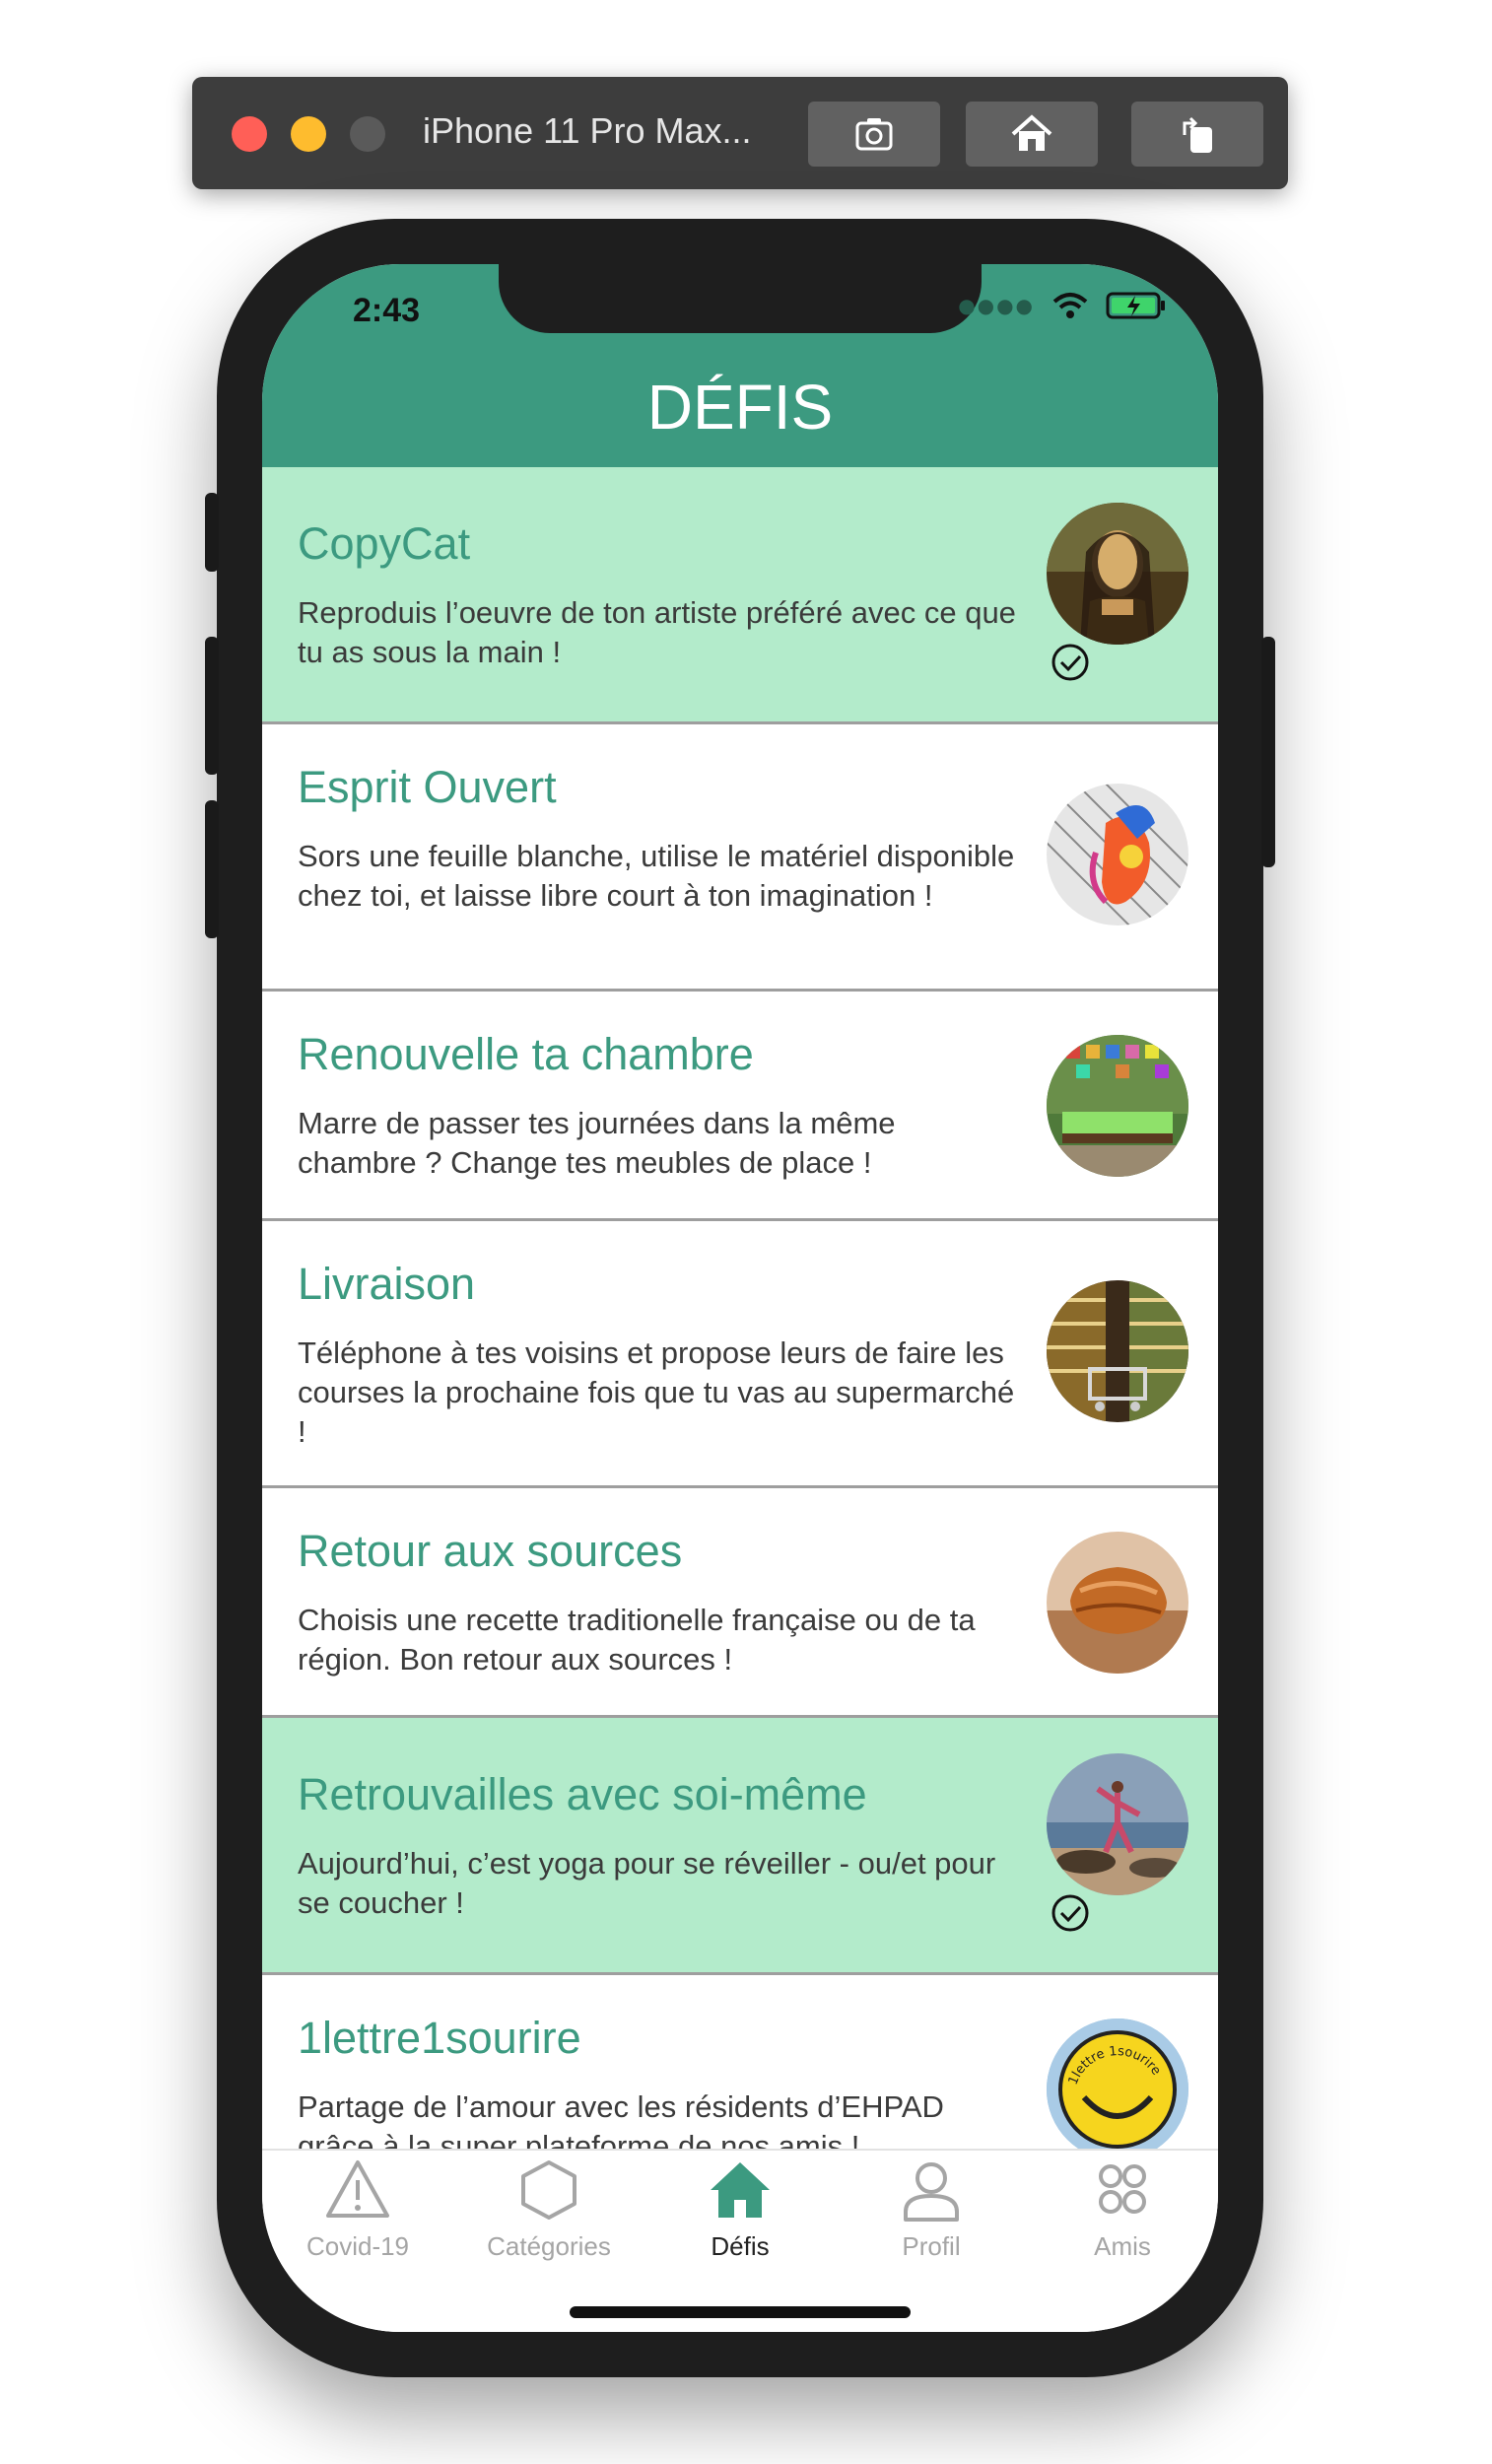 Image resolution: width=1492 pixels, height=2464 pixels. Describe the element at coordinates (308, 134) in the screenshot. I see `minimize-window-button` at that location.